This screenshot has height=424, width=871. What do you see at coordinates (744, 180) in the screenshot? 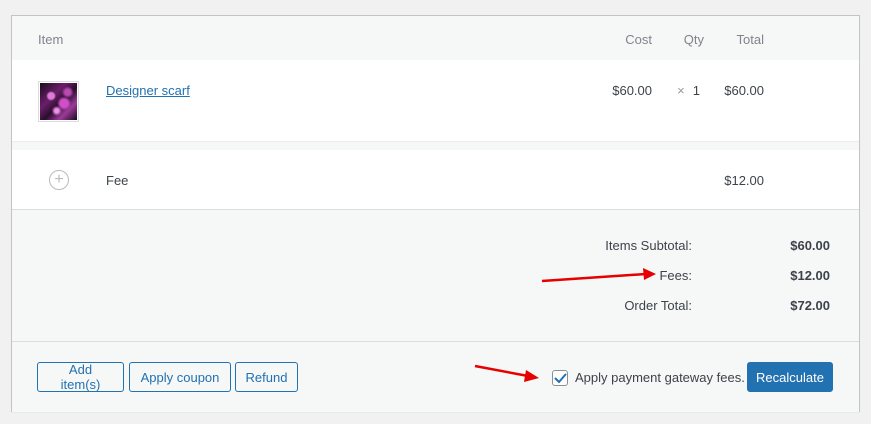
I see `fee-total: $12.00` at bounding box center [744, 180].